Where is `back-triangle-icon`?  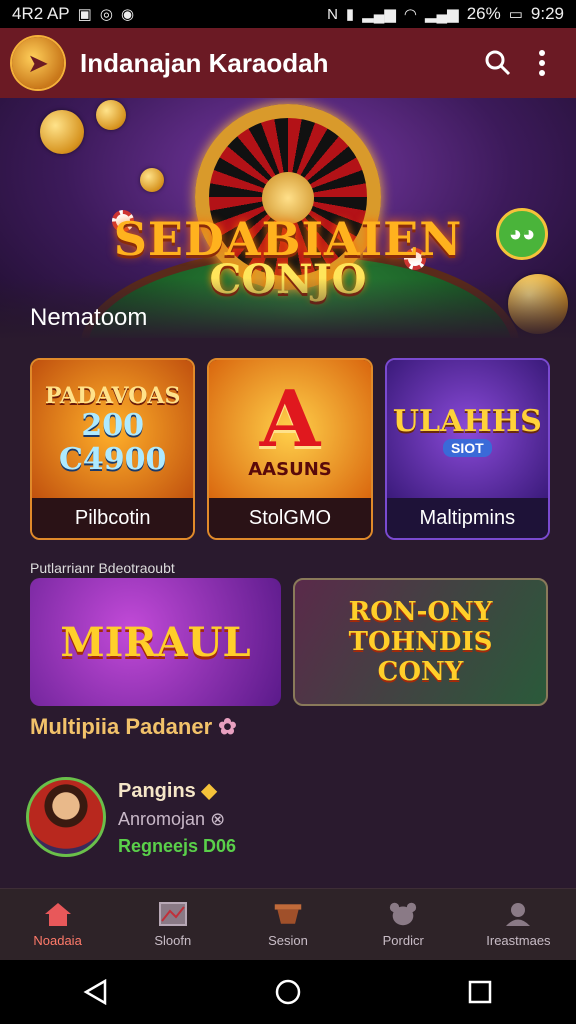
back-triangle-icon is located at coordinates (96, 992).